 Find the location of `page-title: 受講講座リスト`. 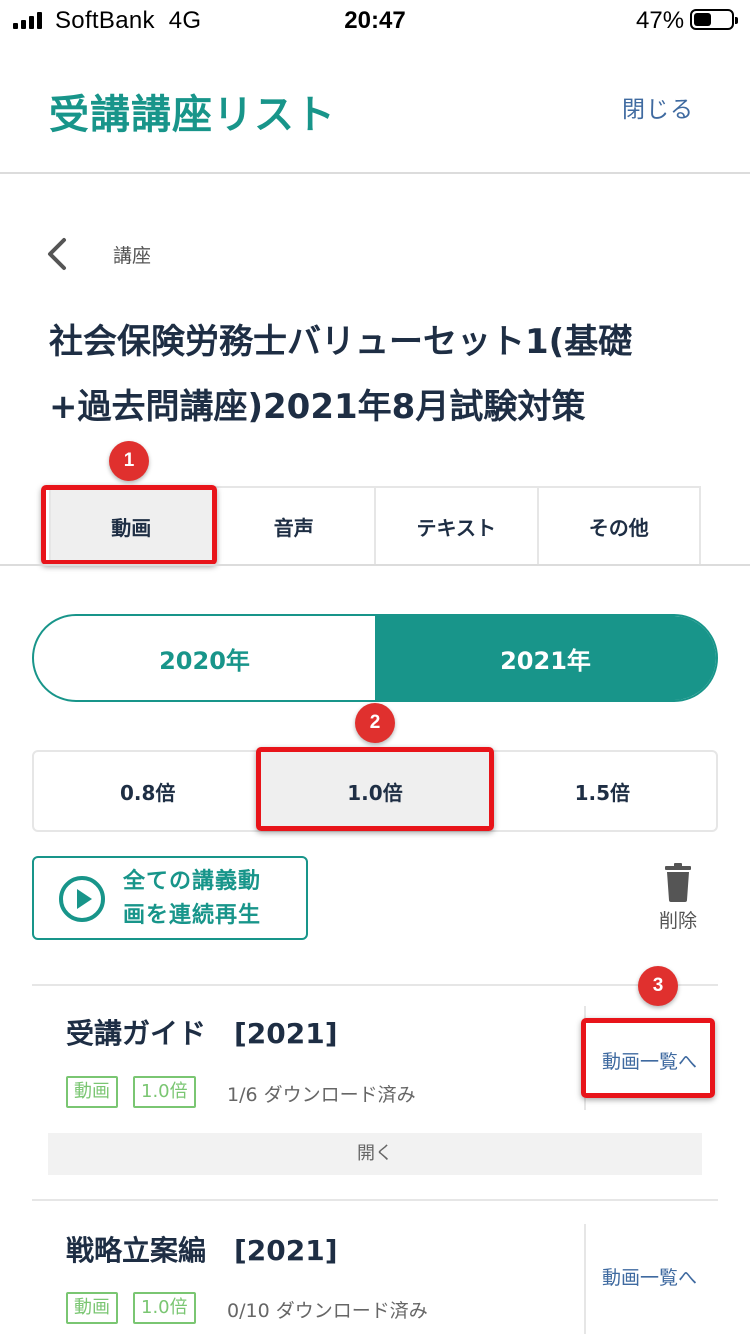

page-title: 受講講座リスト is located at coordinates (192, 115).